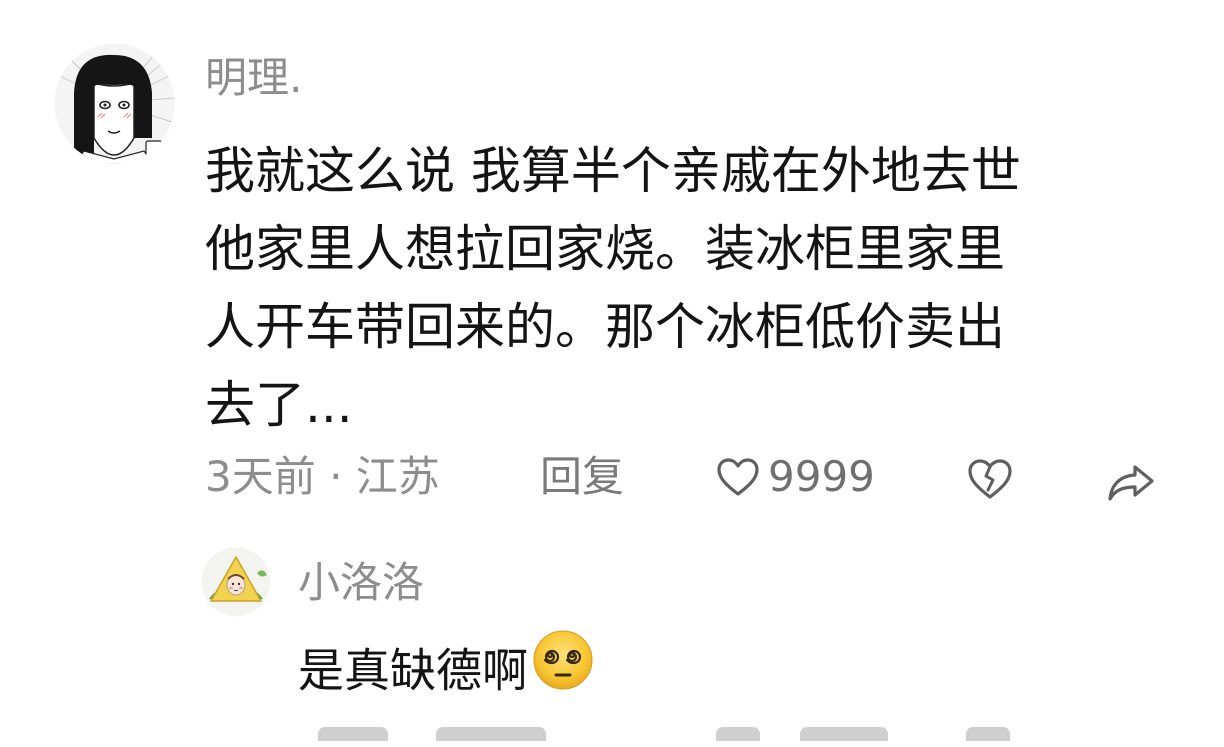 This screenshot has width=1224, height=747. What do you see at coordinates (738, 734) in the screenshot?
I see `next-meta-like-fragment` at bounding box center [738, 734].